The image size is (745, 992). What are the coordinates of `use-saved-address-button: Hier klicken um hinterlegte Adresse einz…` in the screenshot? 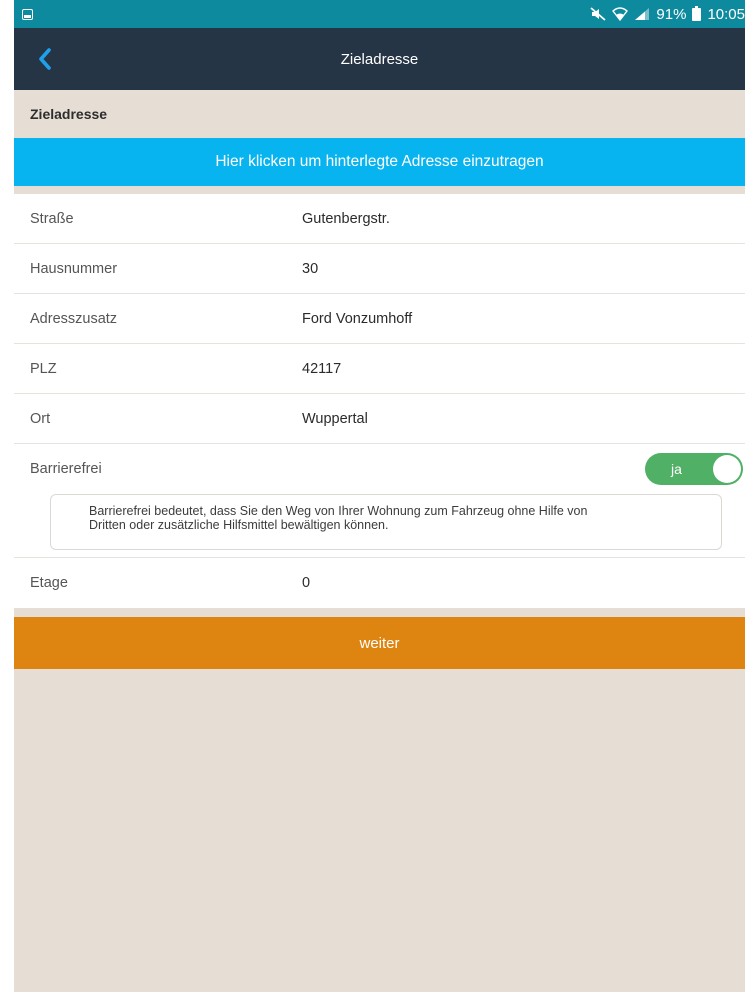 It's located at (379, 162).